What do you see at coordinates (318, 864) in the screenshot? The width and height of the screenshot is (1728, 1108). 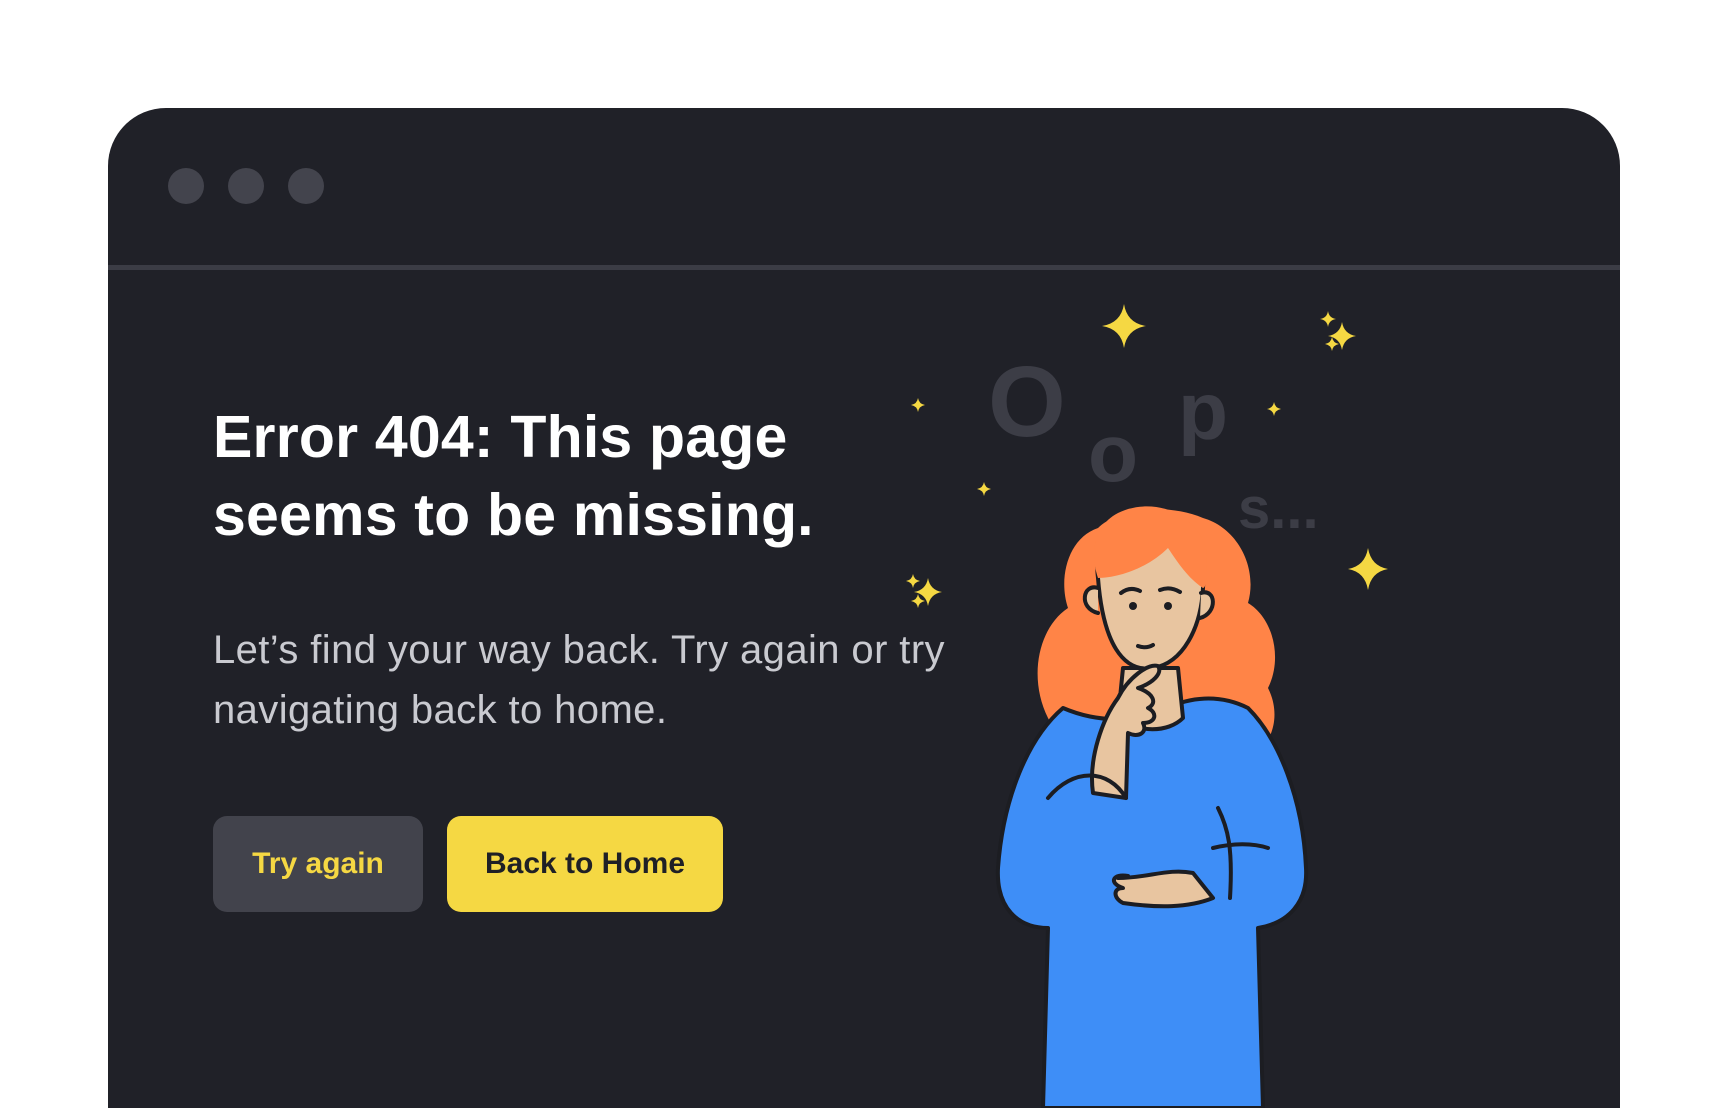 I see `try-again-button: Try again` at bounding box center [318, 864].